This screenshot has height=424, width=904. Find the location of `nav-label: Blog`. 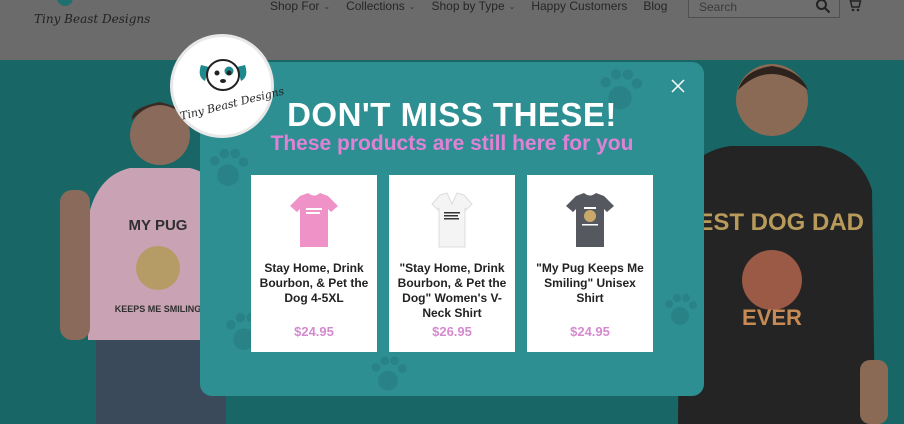

nav-label: Blog is located at coordinates (655, 6).